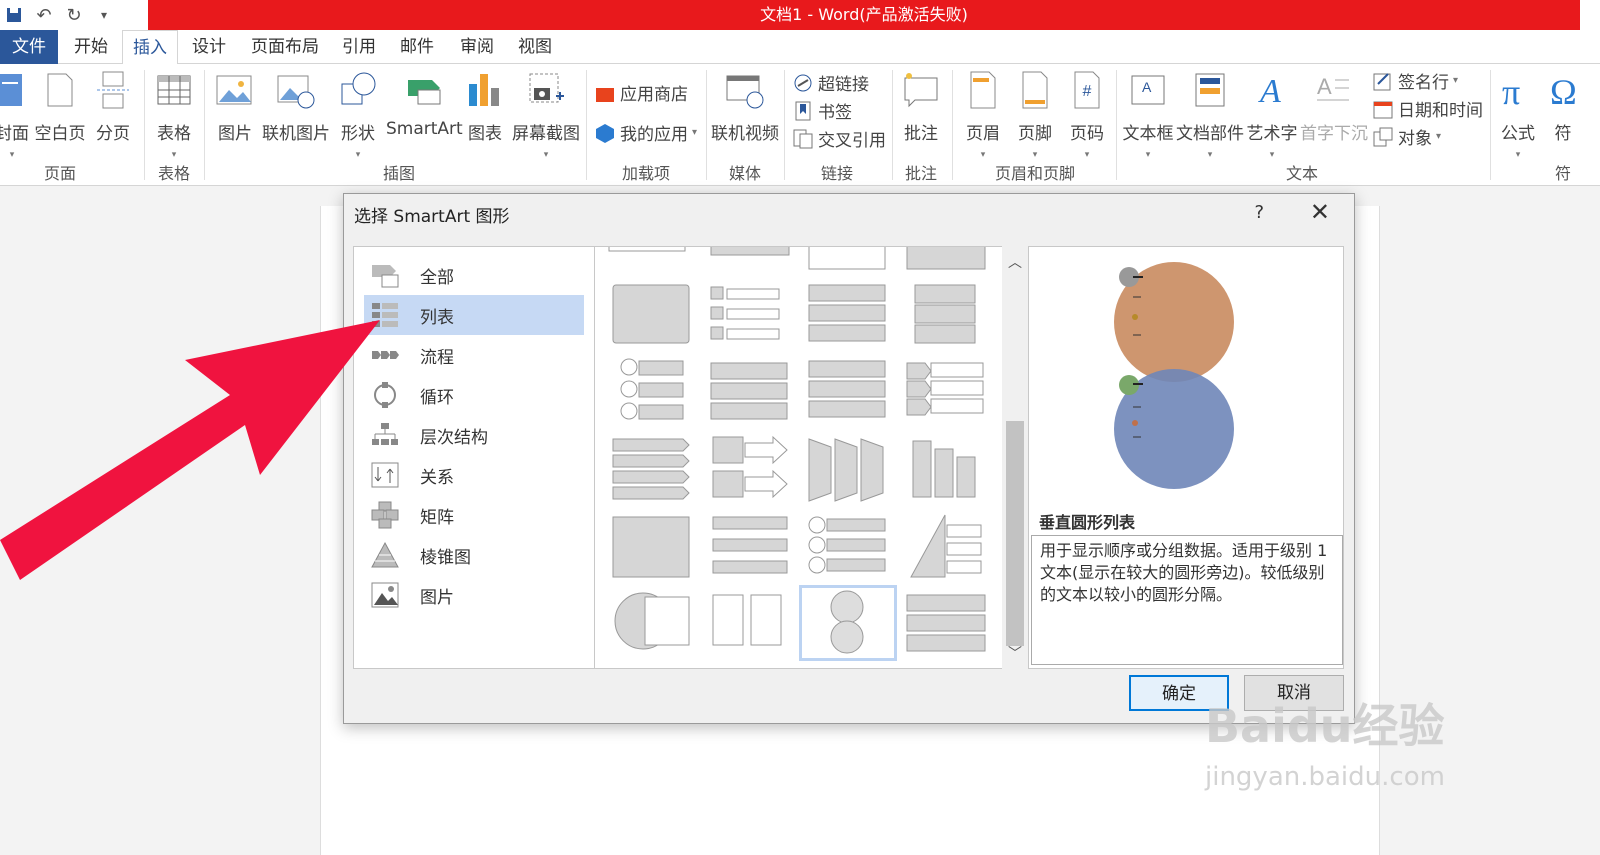 The width and height of the screenshot is (1600, 855). I want to click on dialog-title: 选择 SmartArt 图形, so click(432, 217).